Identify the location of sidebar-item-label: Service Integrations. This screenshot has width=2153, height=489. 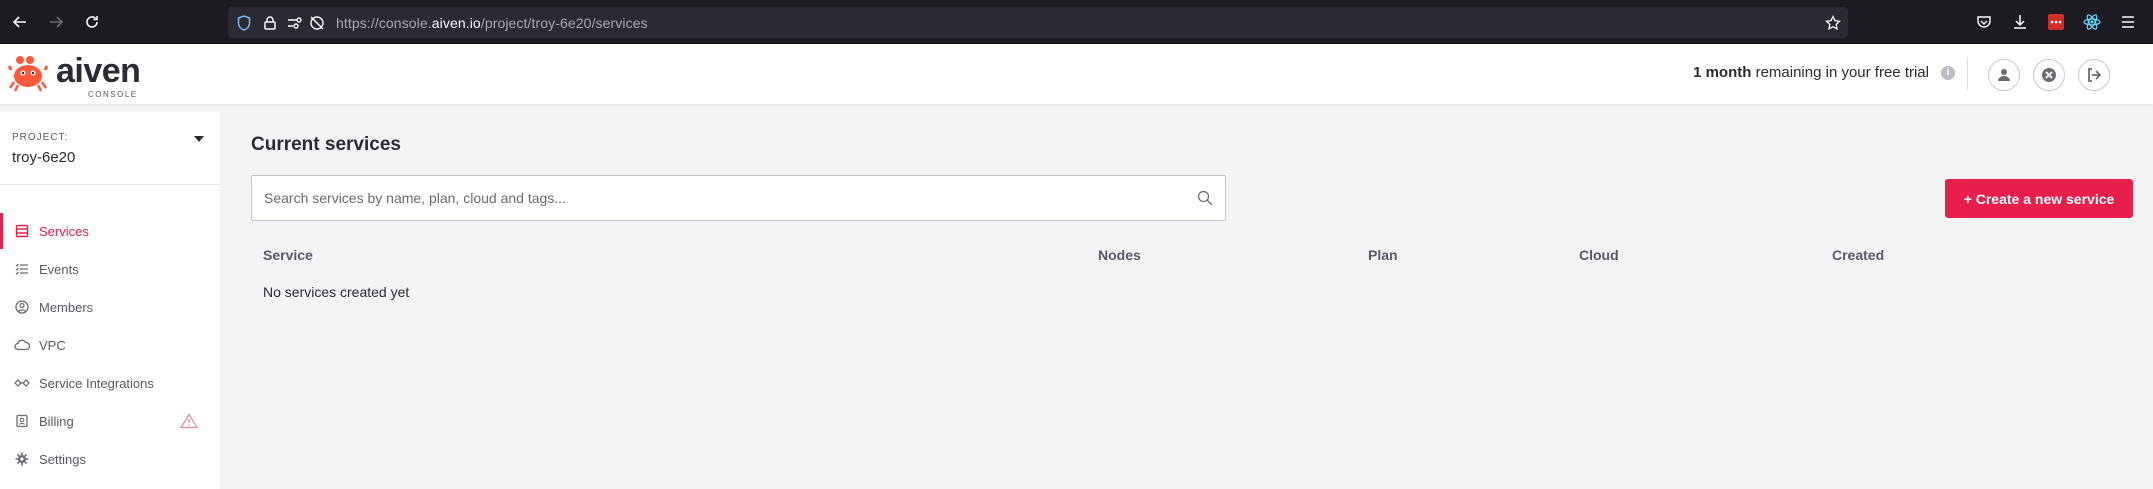
(96, 383).